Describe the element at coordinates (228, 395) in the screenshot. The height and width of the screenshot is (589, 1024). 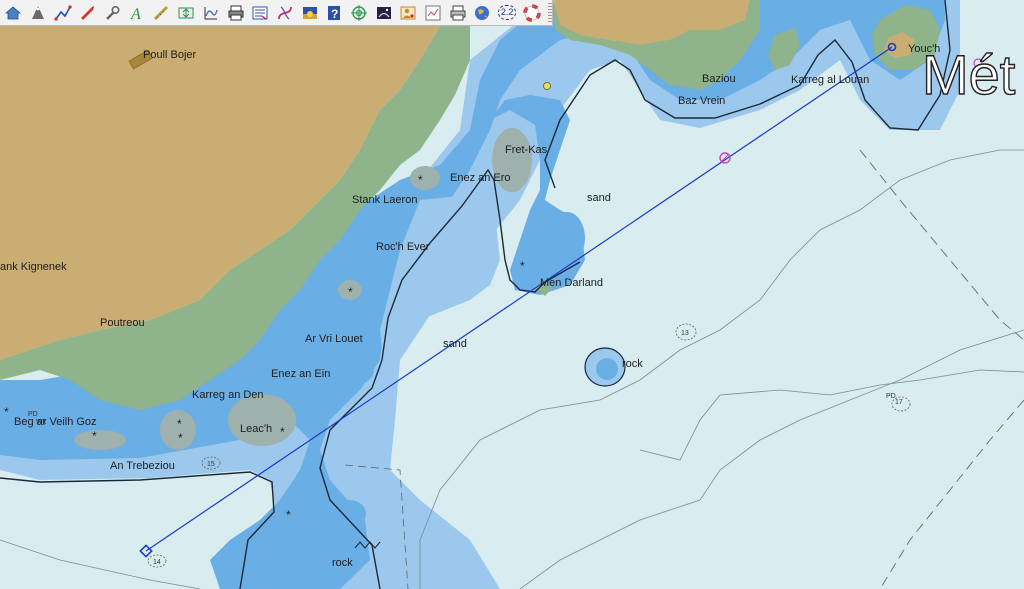
I see `label-karreg-an-den: Karreg an Den` at that location.